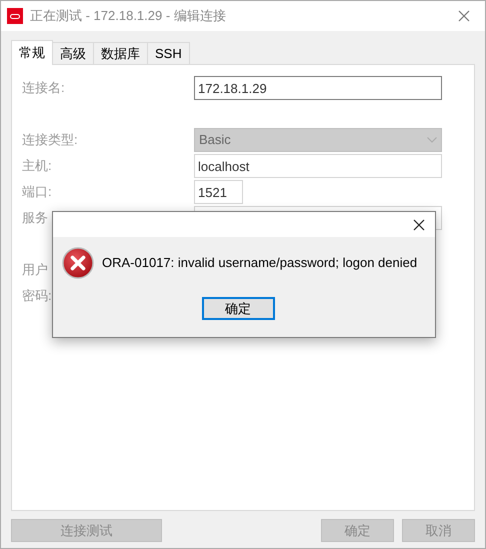  Describe the element at coordinates (238, 308) in the screenshot. I see `ok-button: 确定` at that location.